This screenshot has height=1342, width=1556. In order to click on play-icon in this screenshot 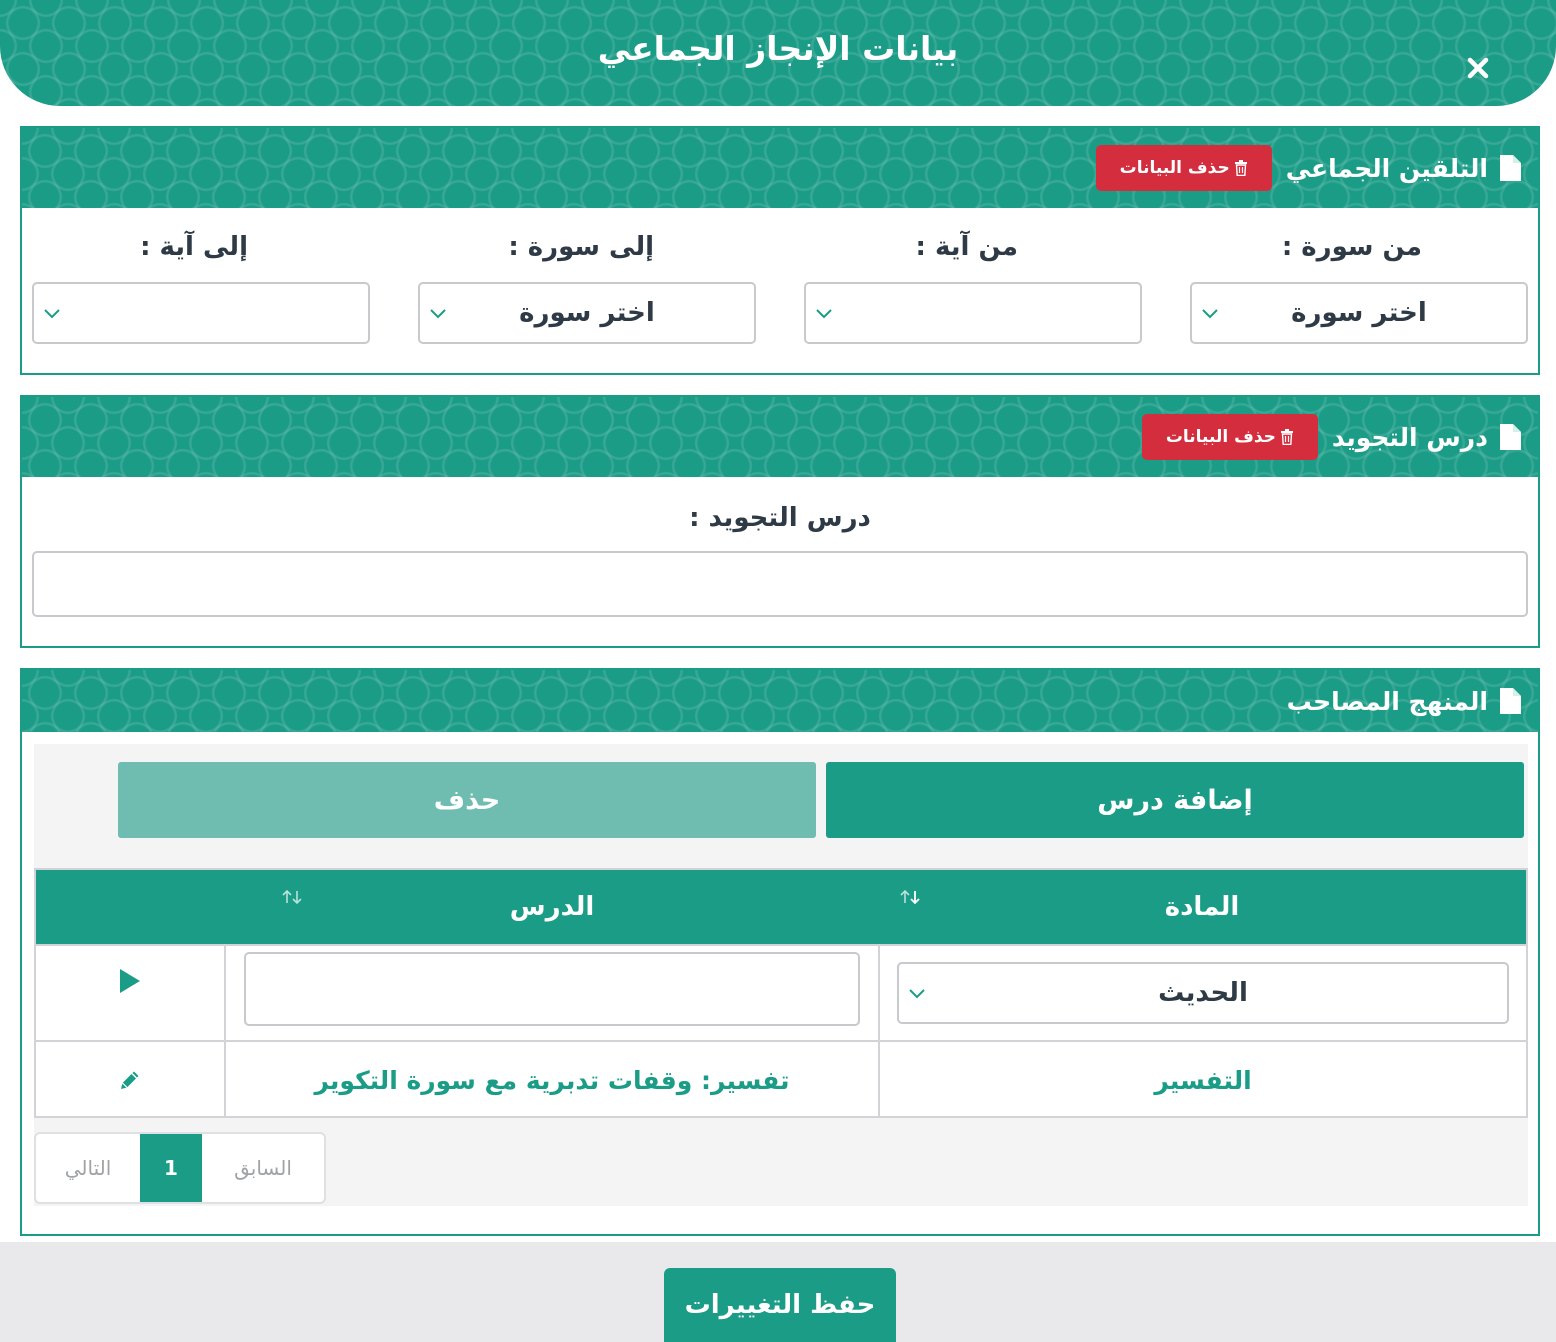, I will do `click(130, 981)`.